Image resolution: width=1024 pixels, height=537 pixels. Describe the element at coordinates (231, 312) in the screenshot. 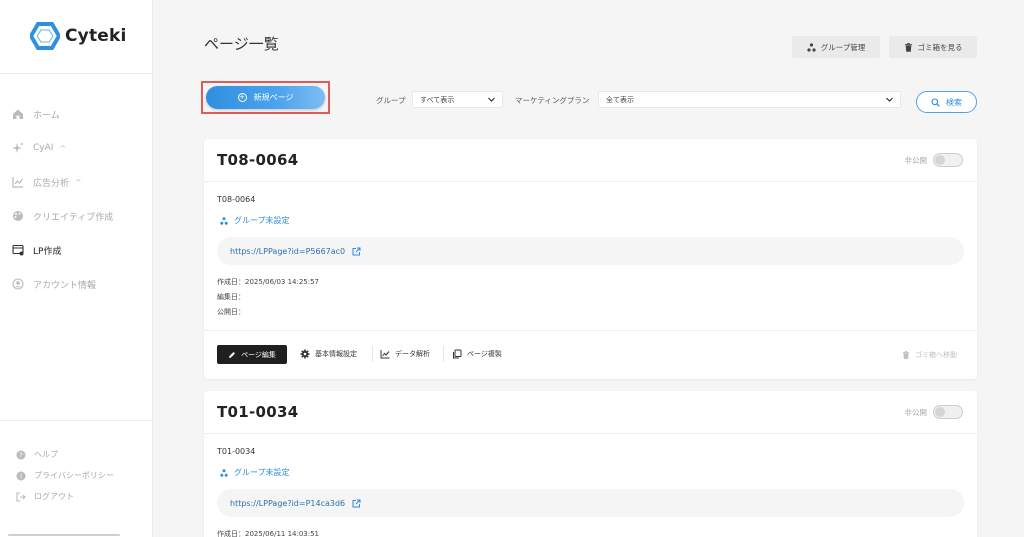

I see `published-date: 公開日：` at that location.